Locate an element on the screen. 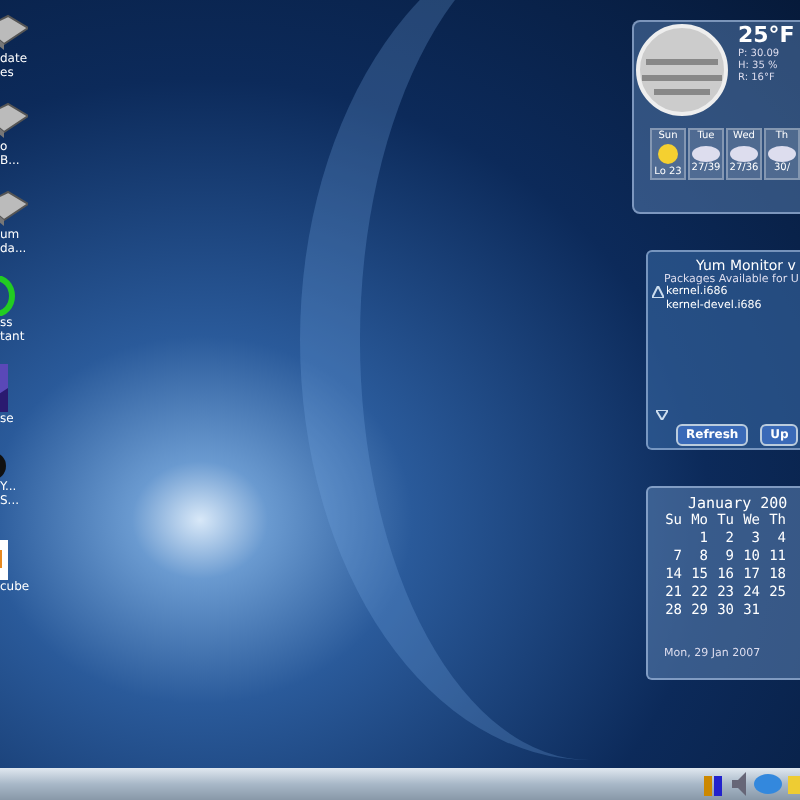 This screenshot has width=800, height=800. sun-icon is located at coordinates (668, 154).